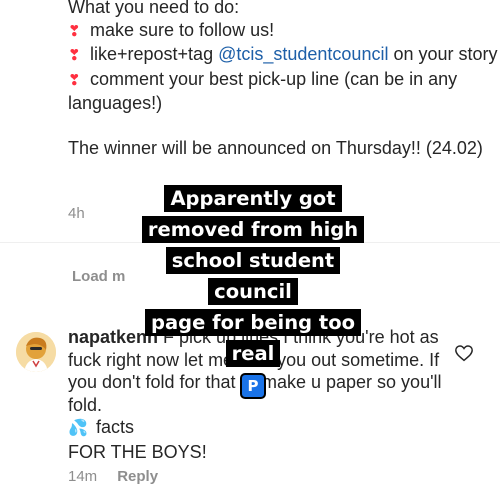  Describe the element at coordinates (283, 31) in the screenshot. I see `caption-item: ❣ make sure to follow us!` at that location.